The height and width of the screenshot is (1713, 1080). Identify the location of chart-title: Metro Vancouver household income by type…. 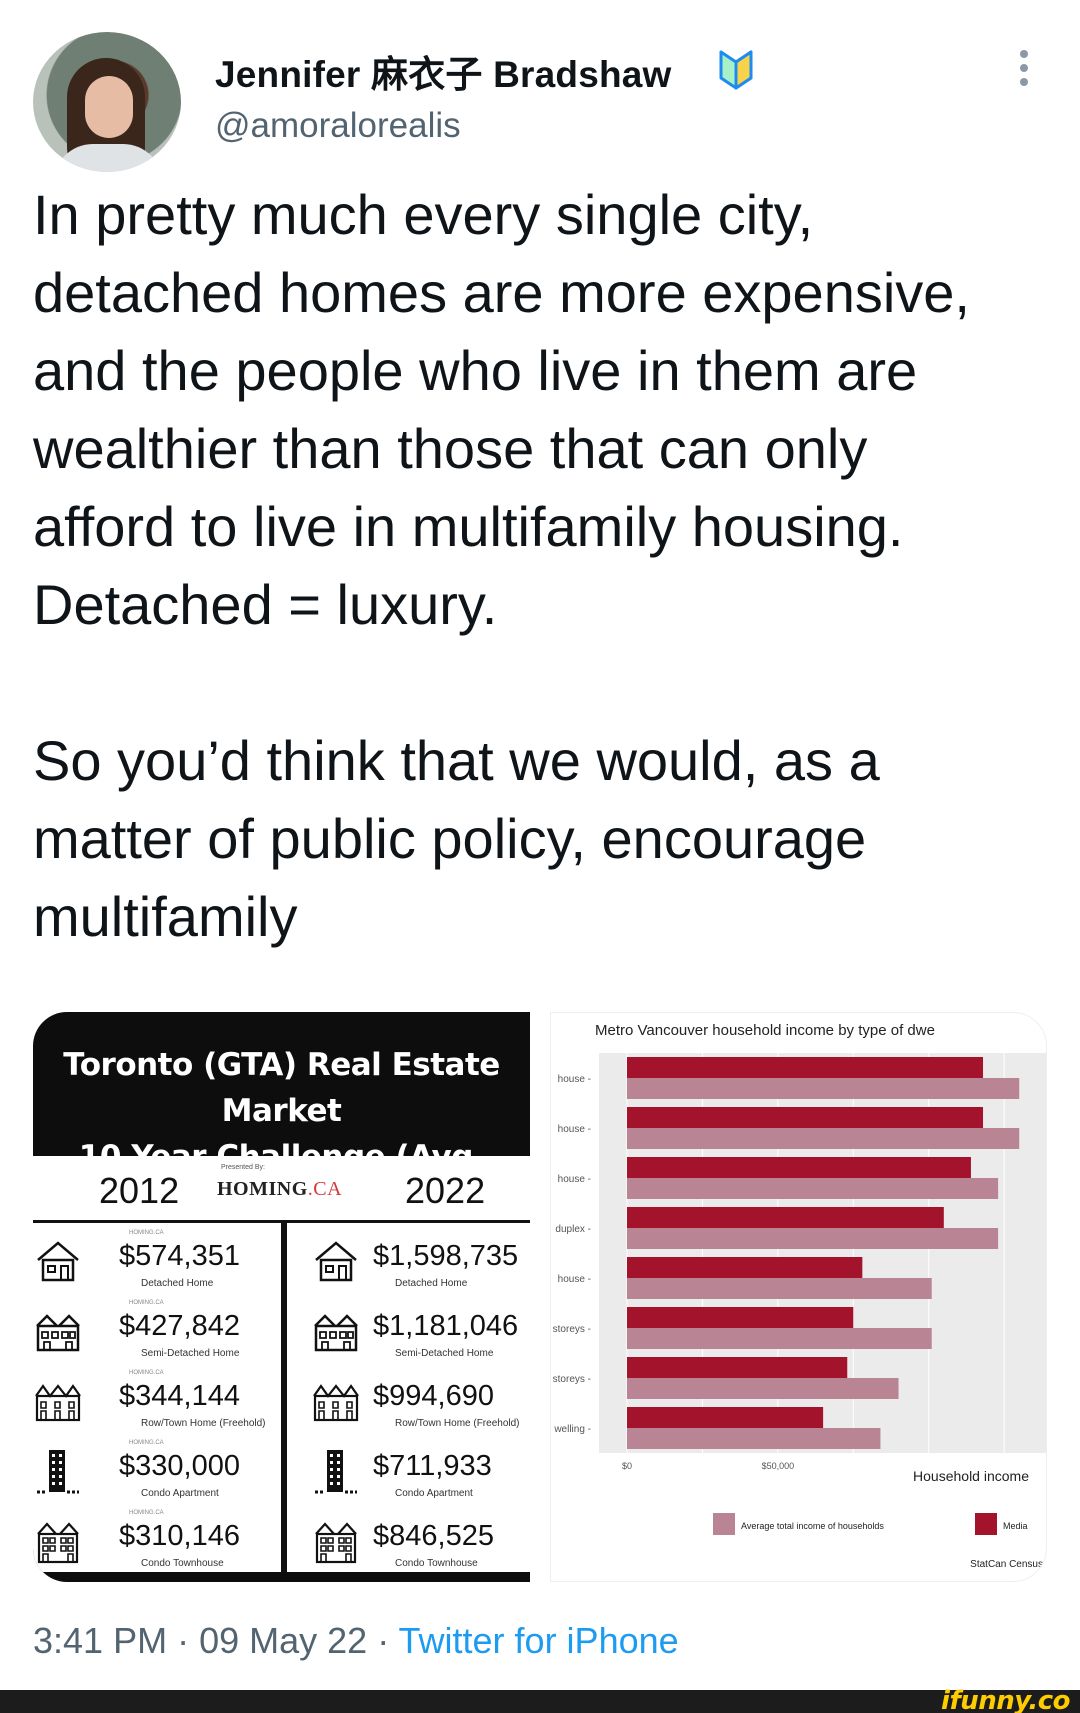
(765, 1030).